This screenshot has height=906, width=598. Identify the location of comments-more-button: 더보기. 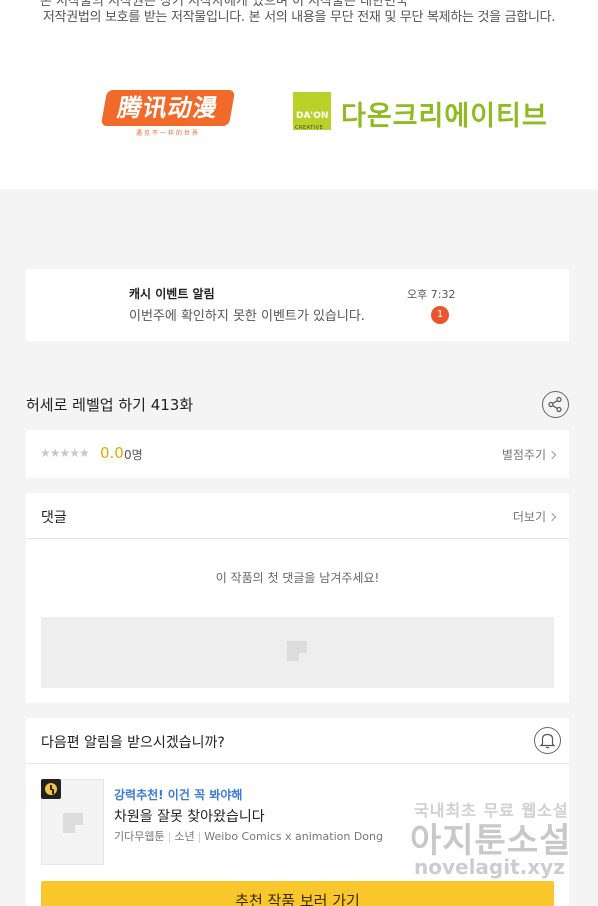
(534, 516).